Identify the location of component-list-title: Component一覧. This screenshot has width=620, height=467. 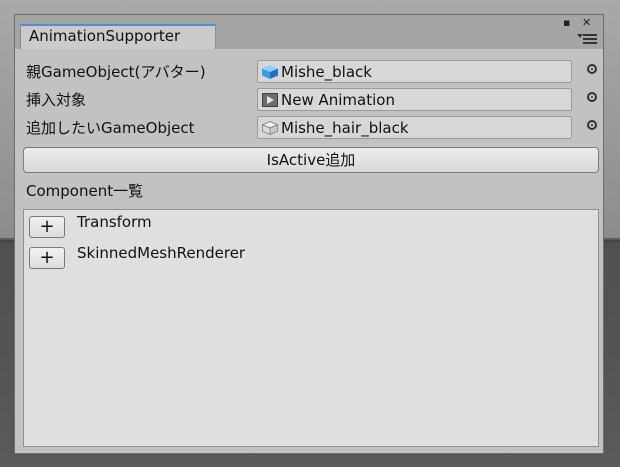
(85, 191).